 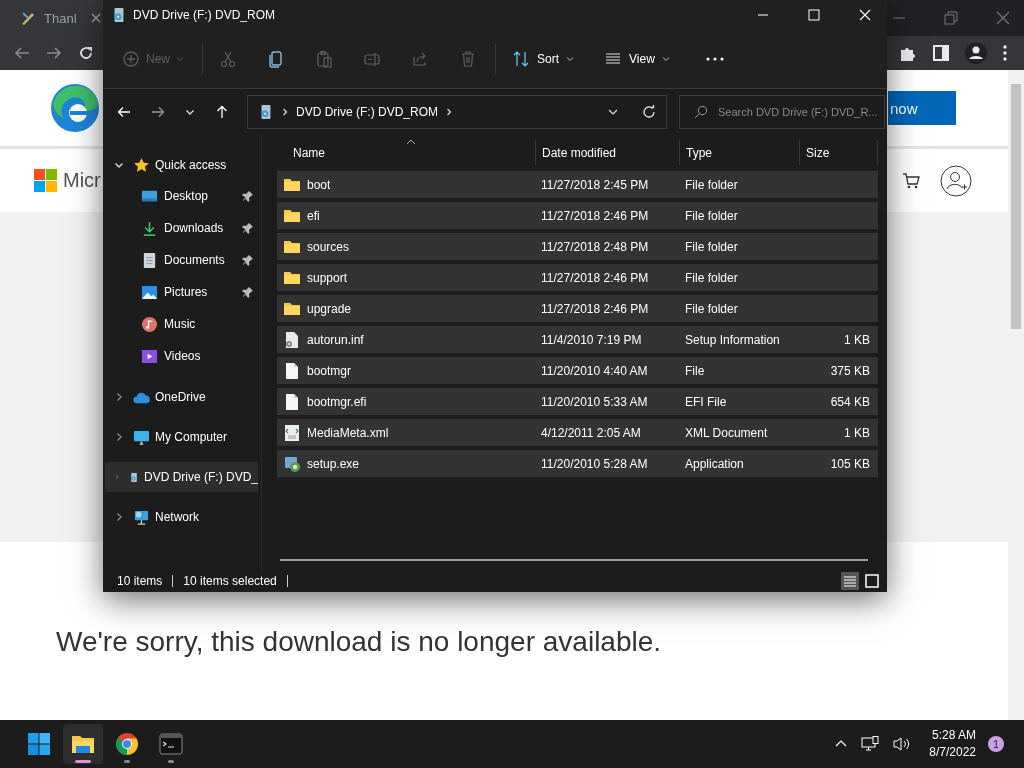 I want to click on file-row: setup.exe 11/20/2010 5:28 AM Application 105 KB, so click(x=577, y=463).